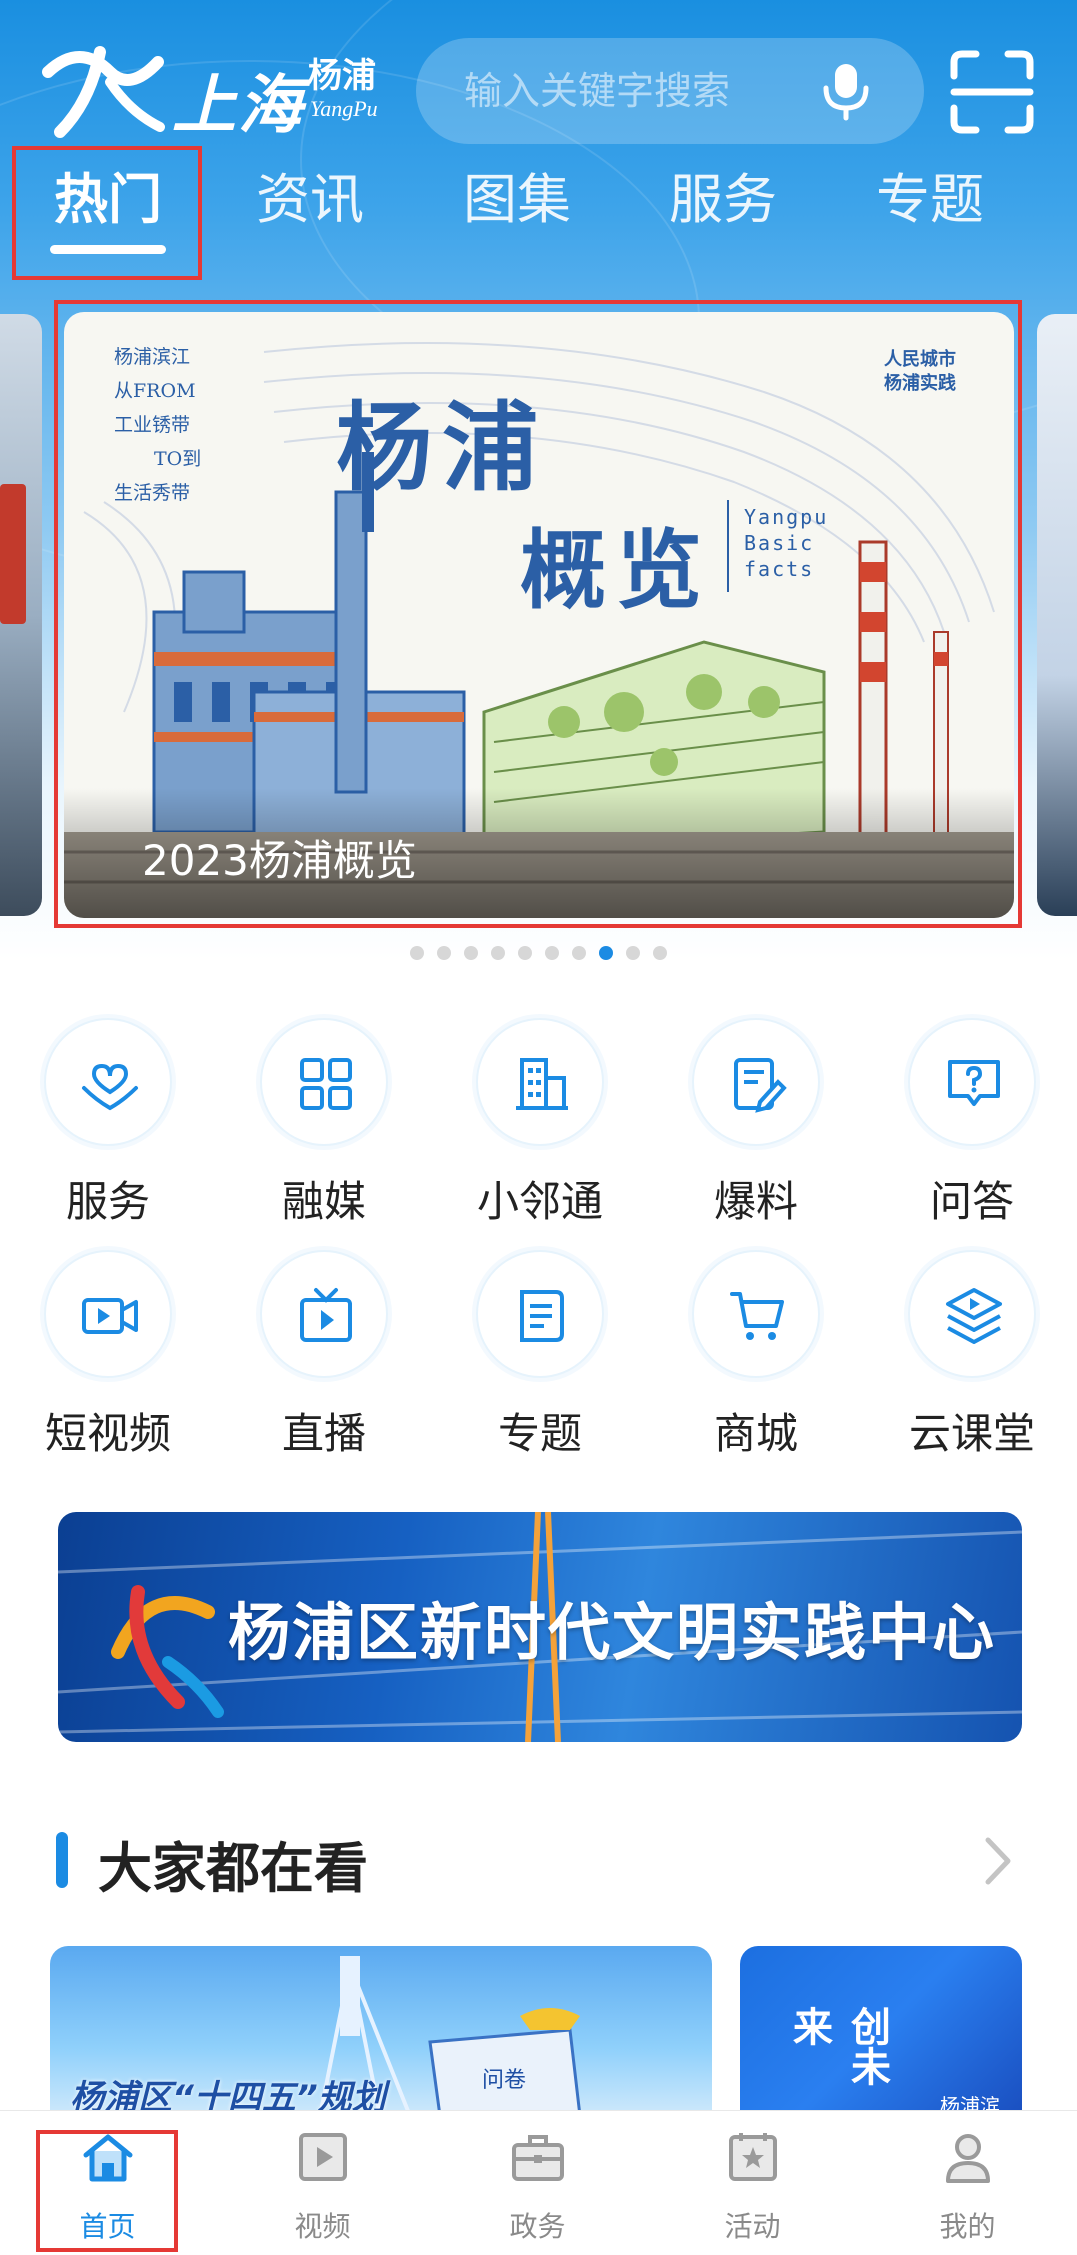 The image size is (1077, 2255). I want to click on tab-services: 服务, so click(723, 205).